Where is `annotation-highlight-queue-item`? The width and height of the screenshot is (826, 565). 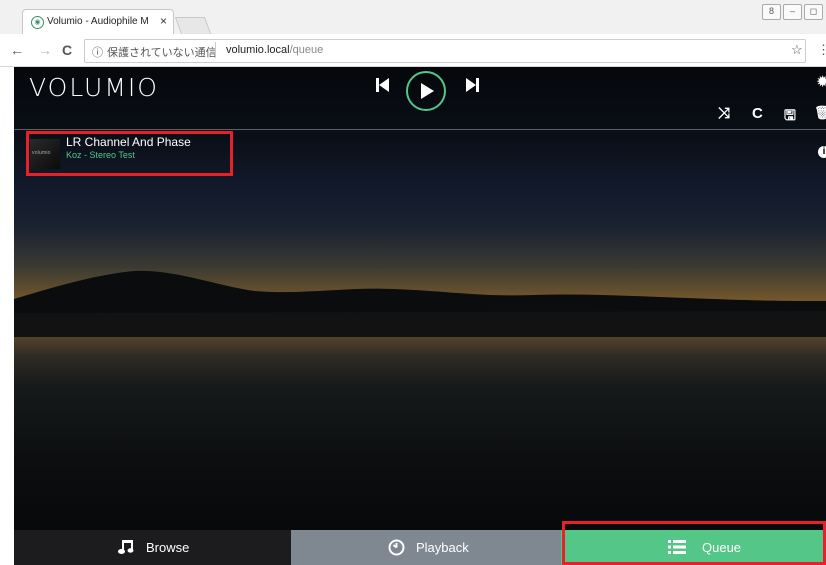 annotation-highlight-queue-item is located at coordinates (129, 153).